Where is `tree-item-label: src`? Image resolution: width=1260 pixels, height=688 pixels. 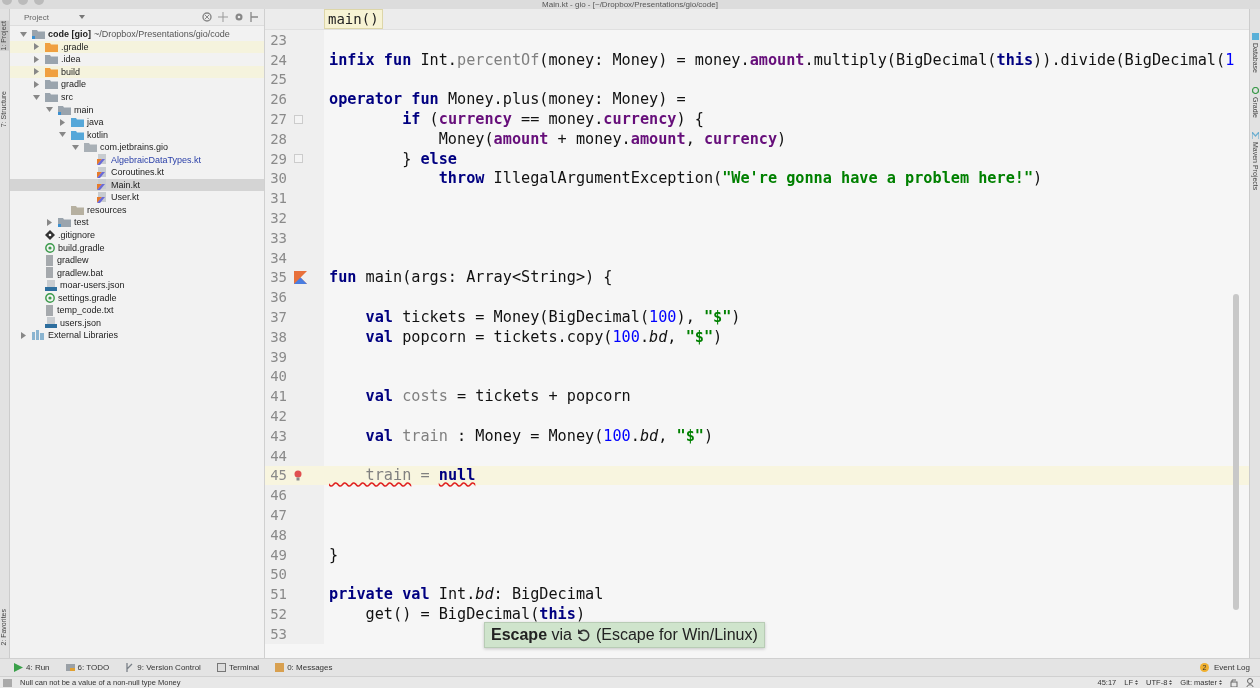
tree-item-label: src is located at coordinates (67, 97).